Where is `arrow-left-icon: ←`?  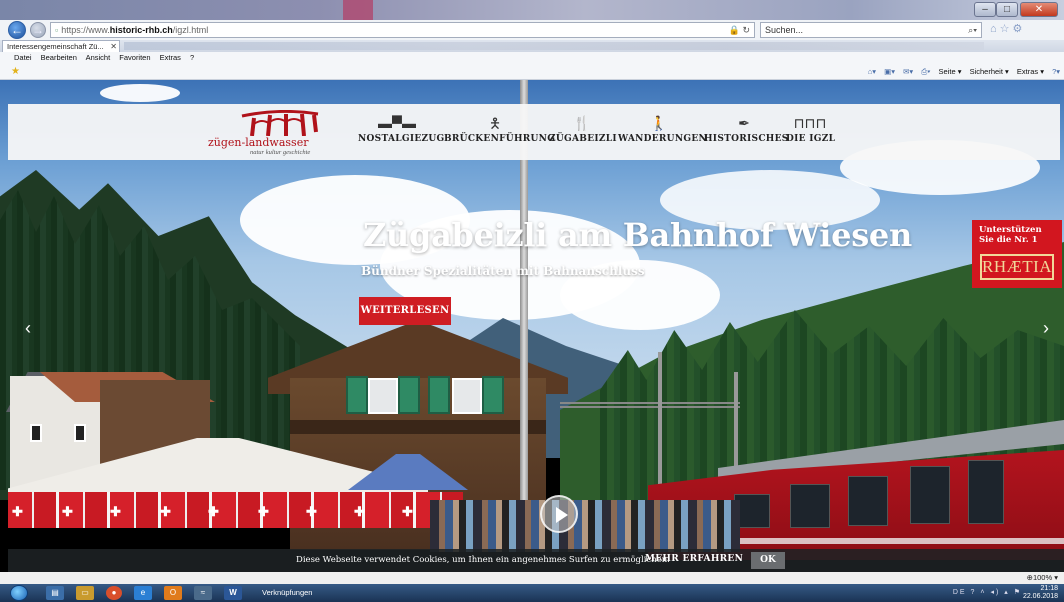 arrow-left-icon: ← is located at coordinates (17, 30).